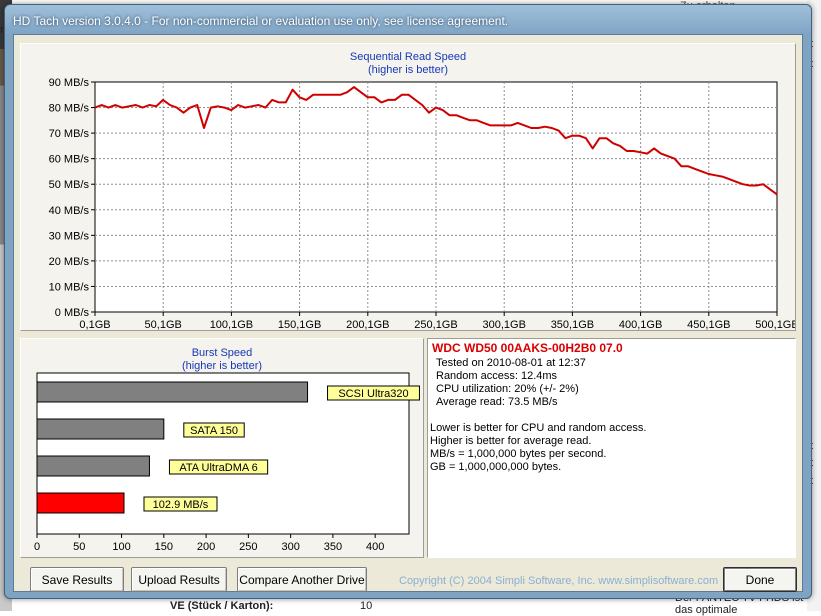 This screenshot has width=821, height=616. I want to click on read-x-tick-label: 500,1GB, so click(775, 324).